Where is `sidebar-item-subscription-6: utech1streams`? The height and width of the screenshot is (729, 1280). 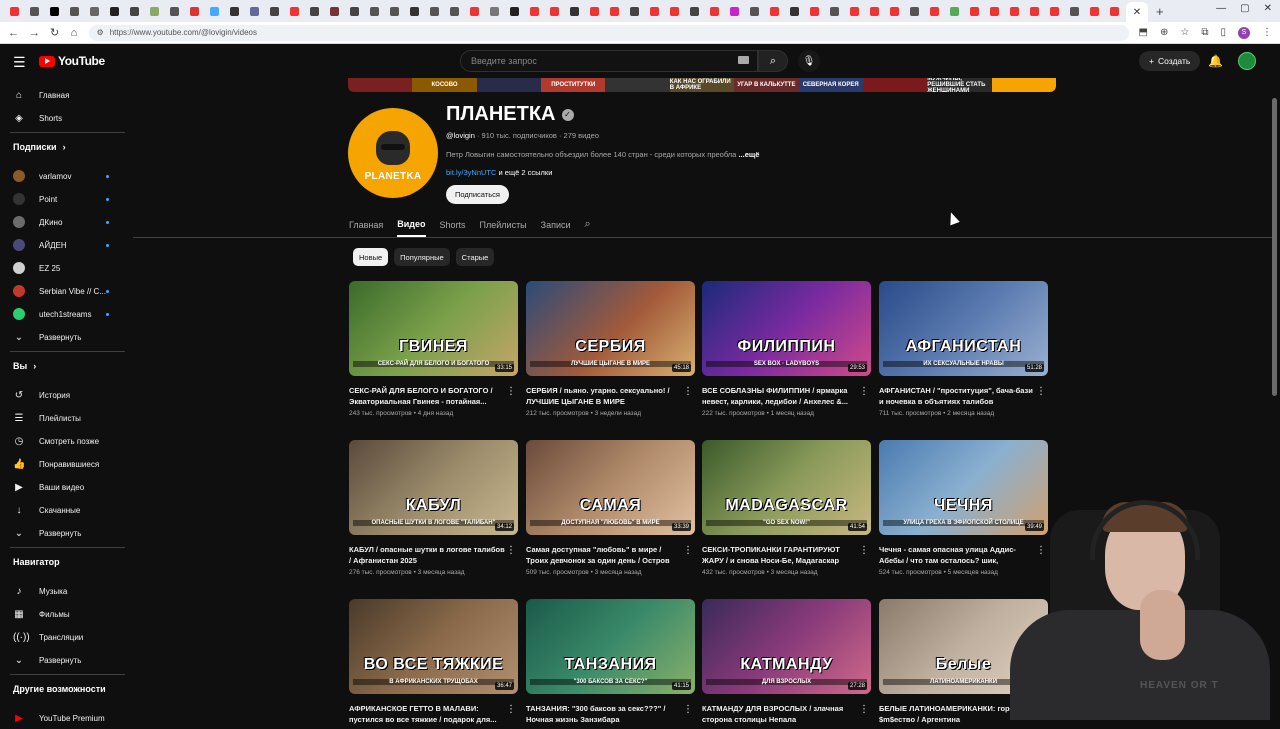
sidebar-item-subscription-6: utech1streams is located at coordinates (63, 314).